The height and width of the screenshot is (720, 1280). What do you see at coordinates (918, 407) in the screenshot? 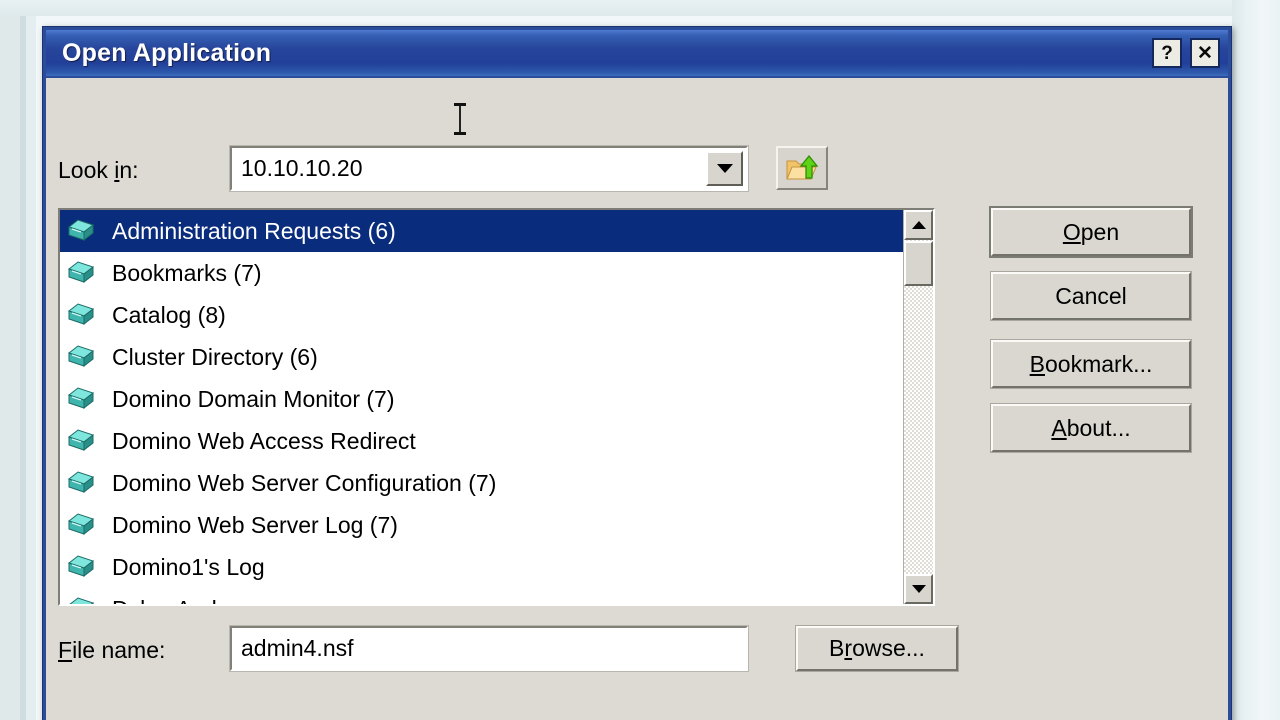
I see `list-vertical-scrollbar` at bounding box center [918, 407].